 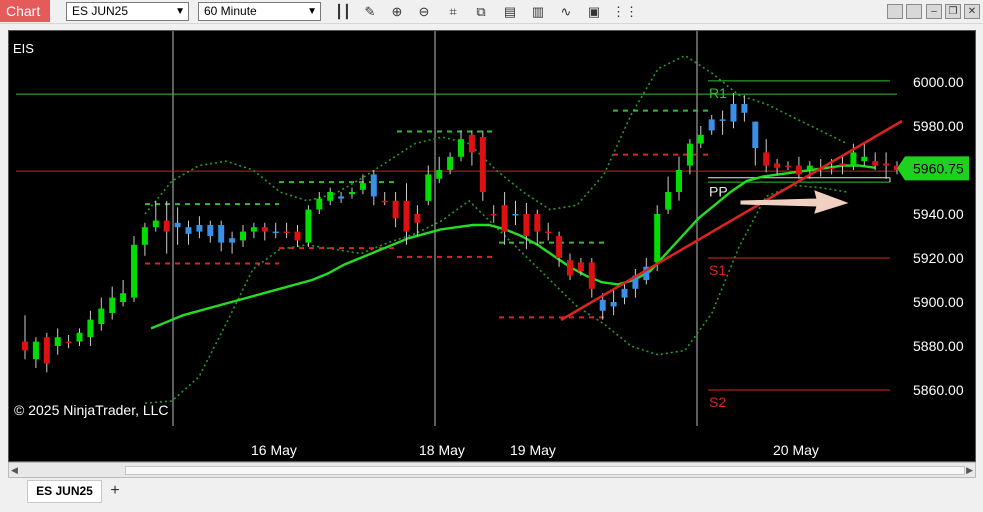 I want to click on scroll-left-icon: ◀, so click(x=14, y=470).